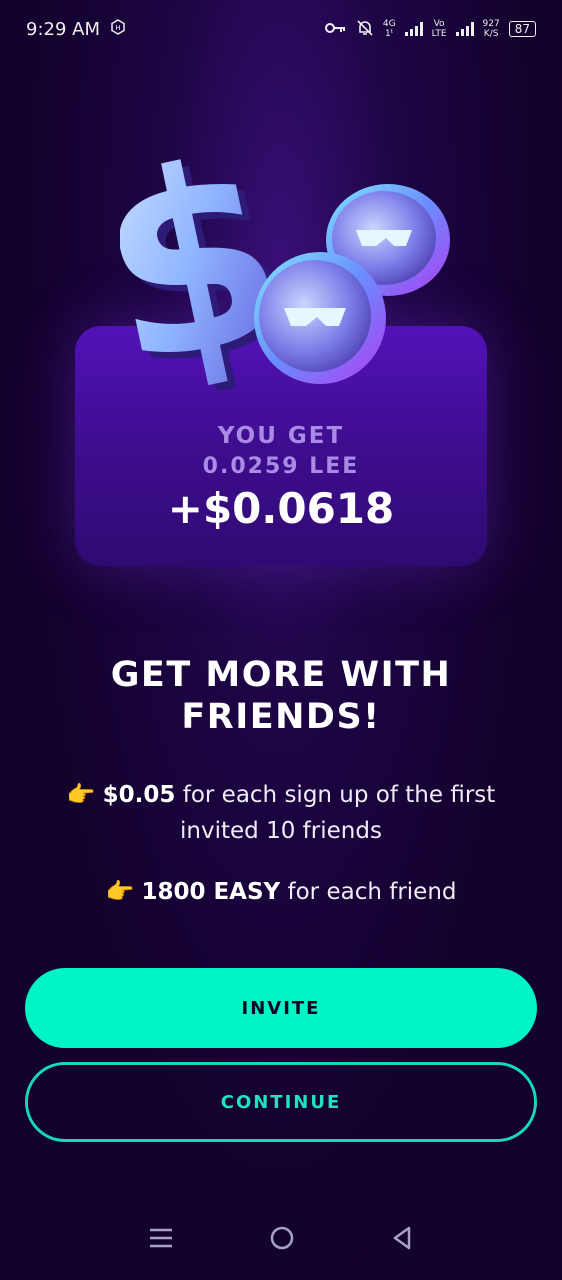  I want to click on system-nav-bar, so click(281, 1240).